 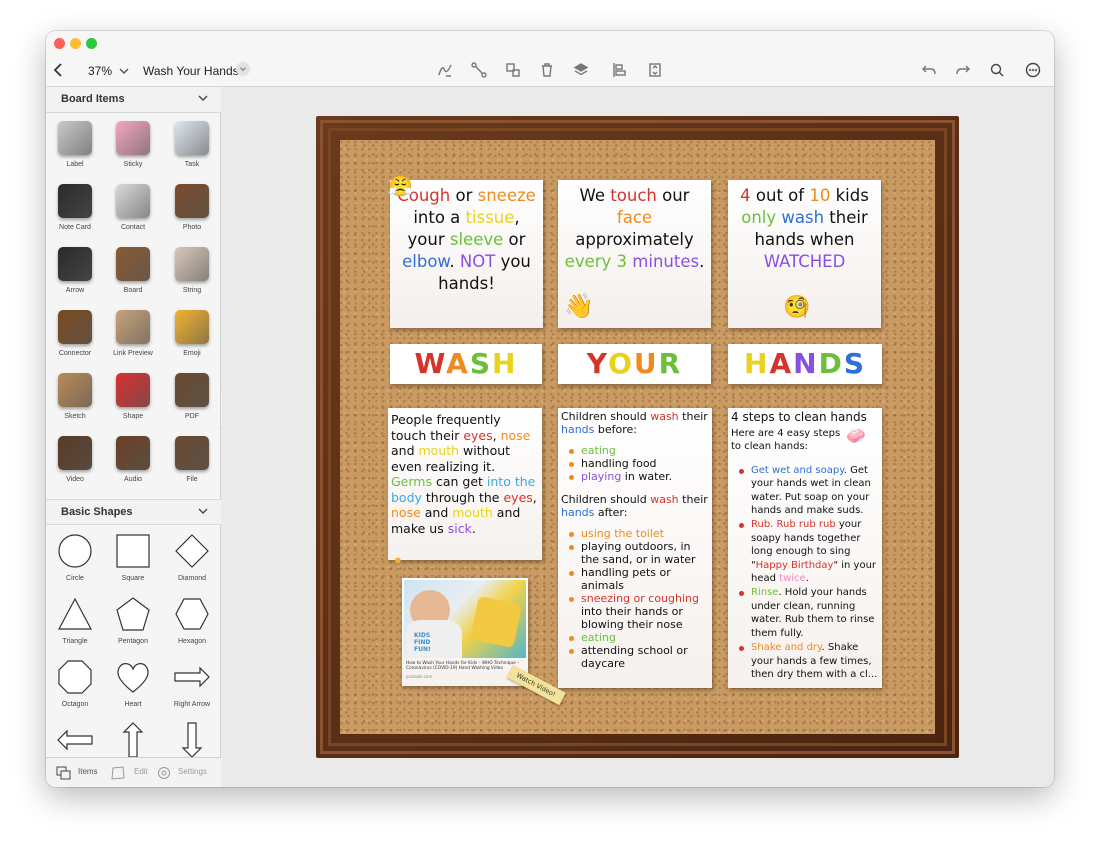 I want to click on word-hands: HANDS, so click(x=805, y=364).